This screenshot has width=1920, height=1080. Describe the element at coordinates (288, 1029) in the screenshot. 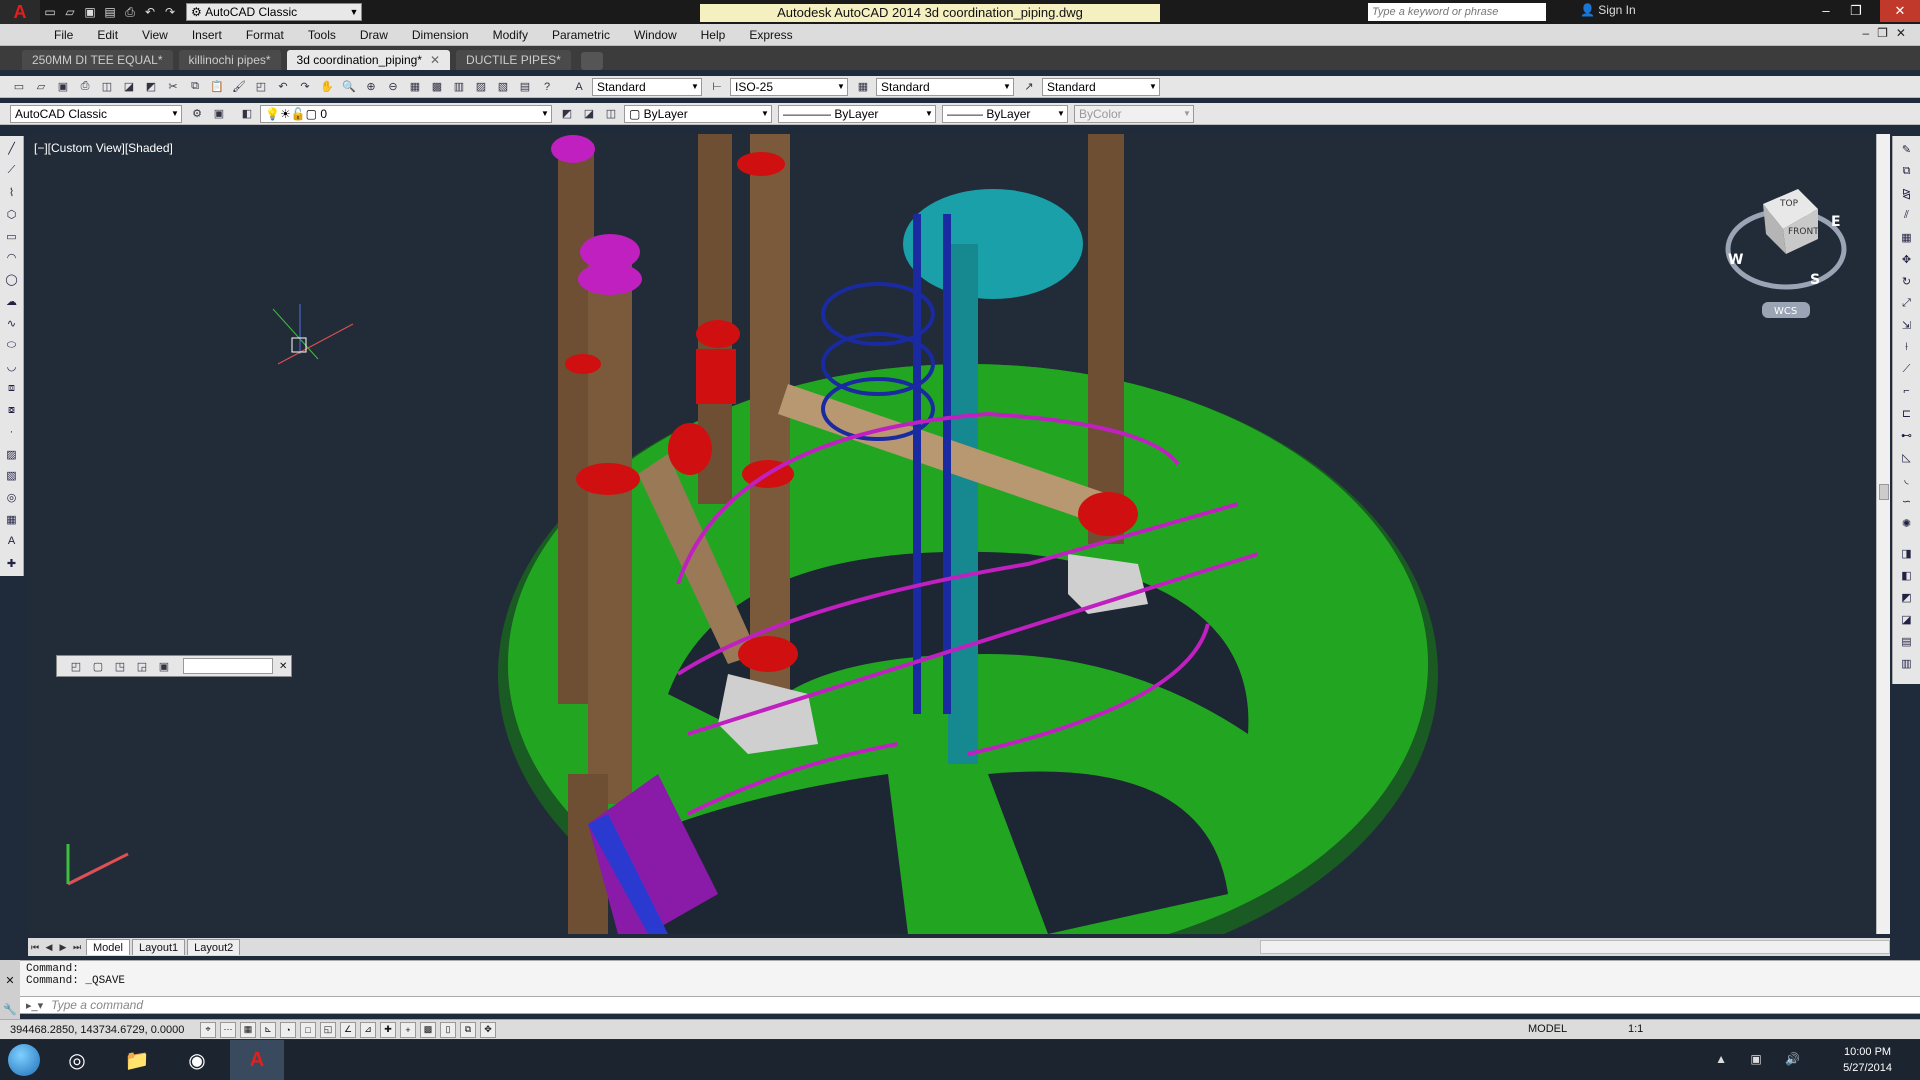

I see `polar-icon: ◔` at that location.